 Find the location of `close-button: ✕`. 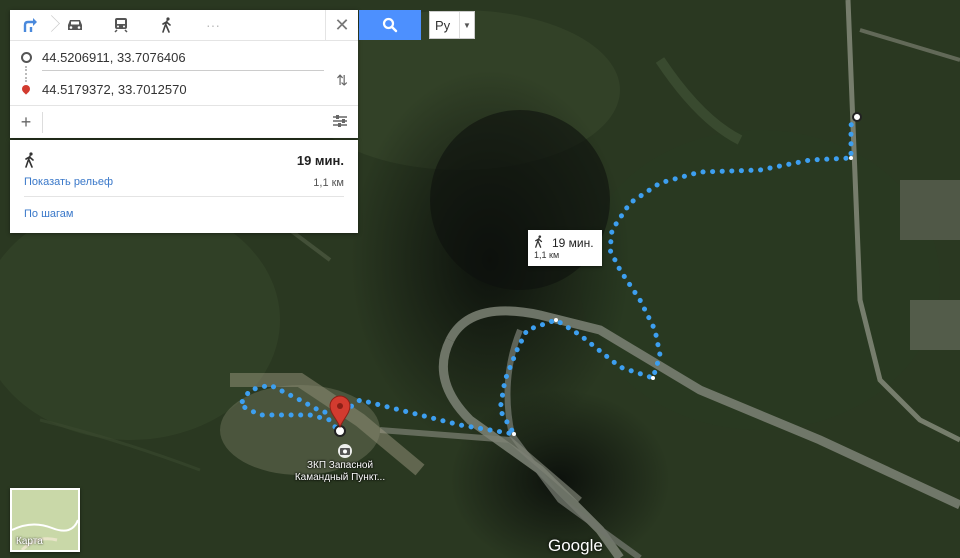

close-button: ✕ is located at coordinates (341, 25).